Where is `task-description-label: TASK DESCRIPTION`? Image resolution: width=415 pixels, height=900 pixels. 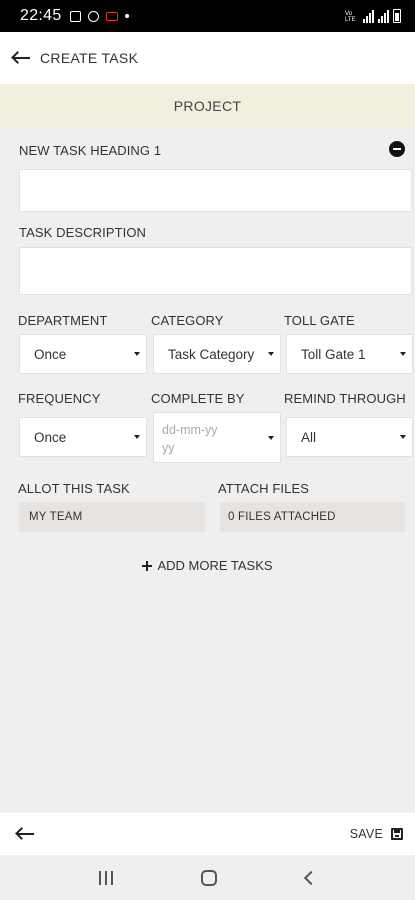
task-description-label: TASK DESCRIPTION is located at coordinates (83, 232).